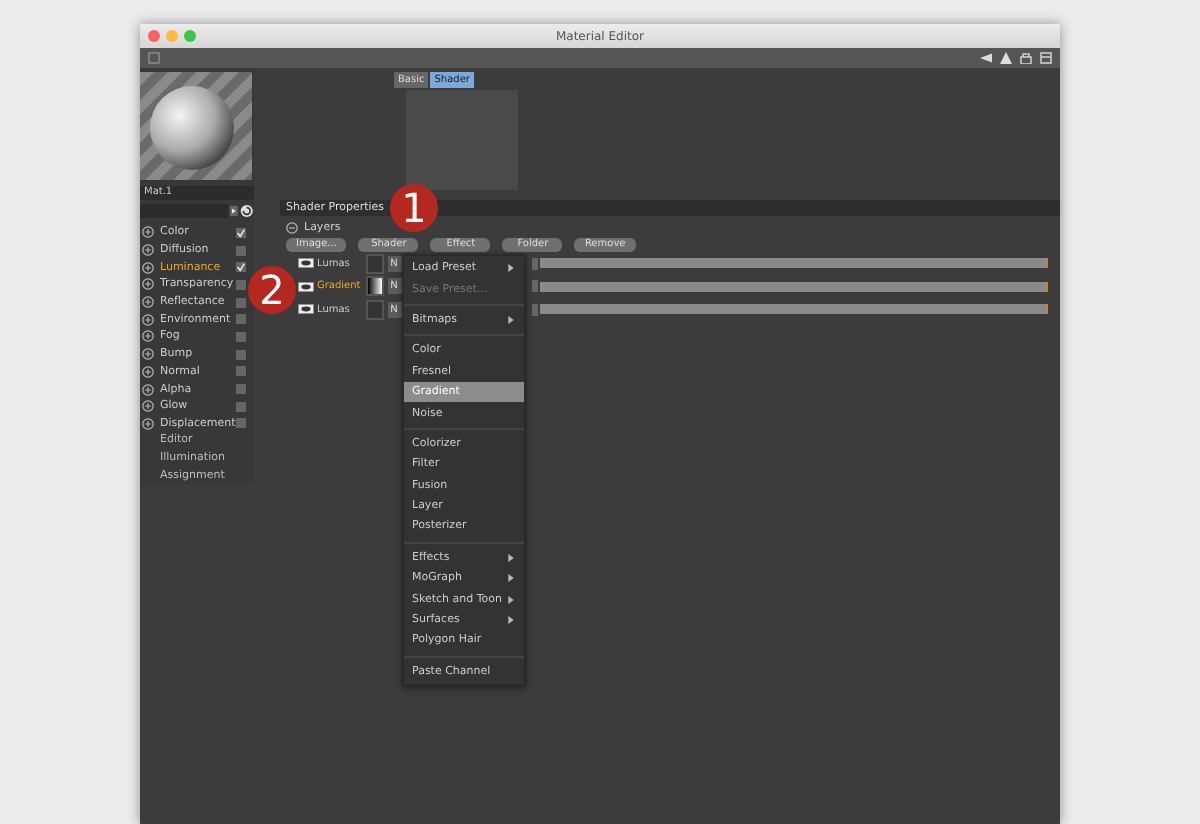  What do you see at coordinates (1046, 58) in the screenshot?
I see `window-icon` at bounding box center [1046, 58].